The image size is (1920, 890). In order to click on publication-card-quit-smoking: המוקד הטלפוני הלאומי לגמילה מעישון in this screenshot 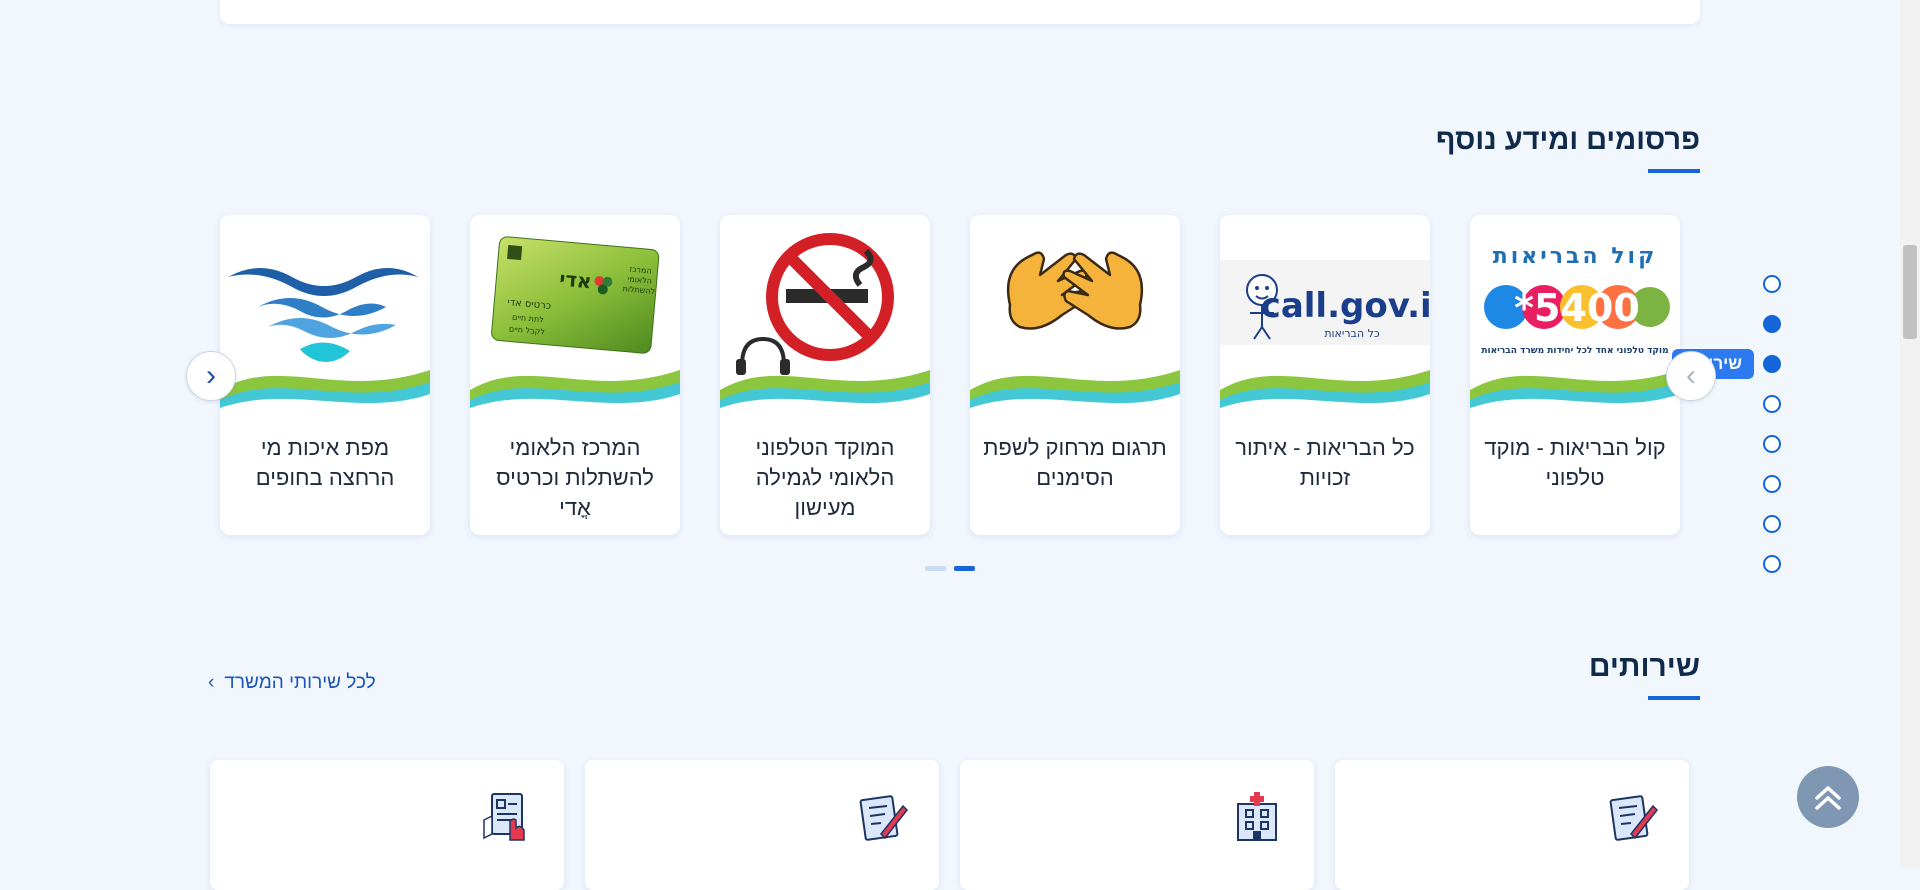, I will do `click(825, 375)`.